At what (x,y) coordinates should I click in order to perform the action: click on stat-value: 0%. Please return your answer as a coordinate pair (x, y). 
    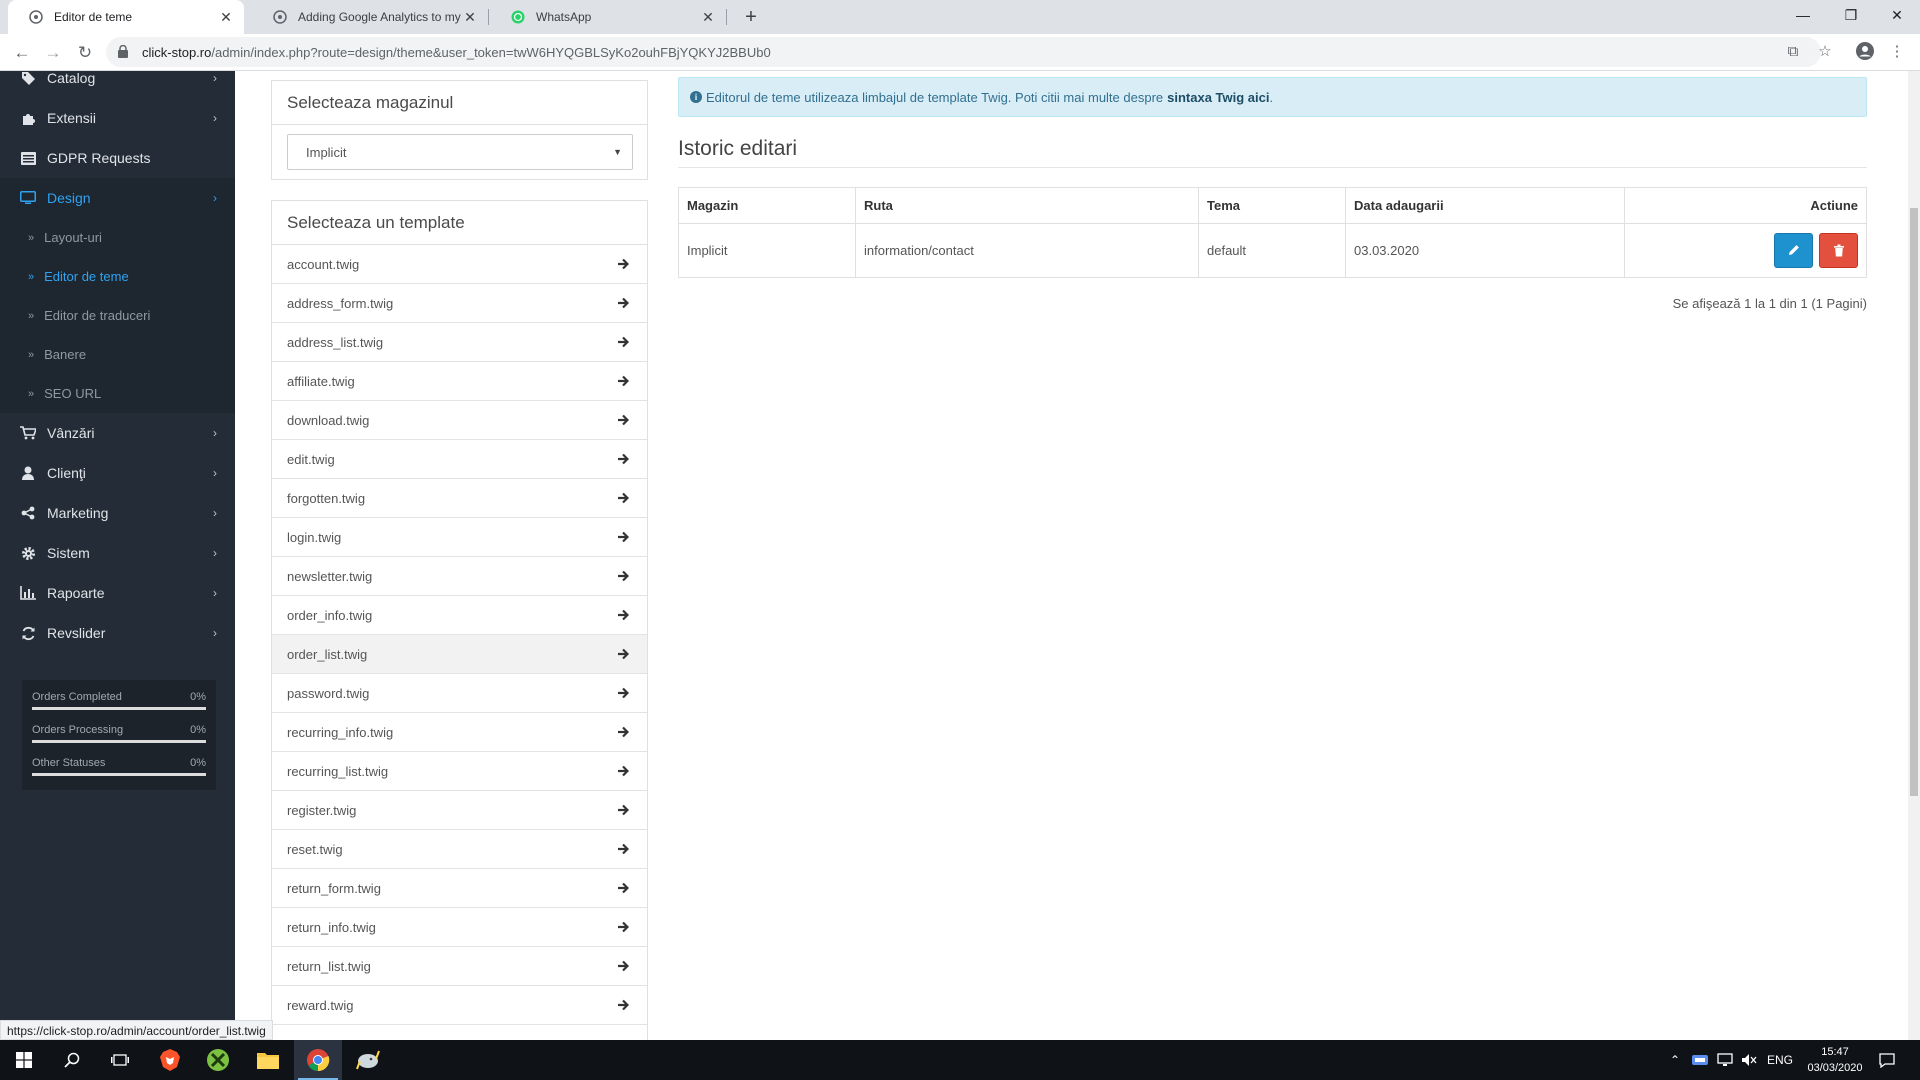
    Looking at the image, I should click on (198, 730).